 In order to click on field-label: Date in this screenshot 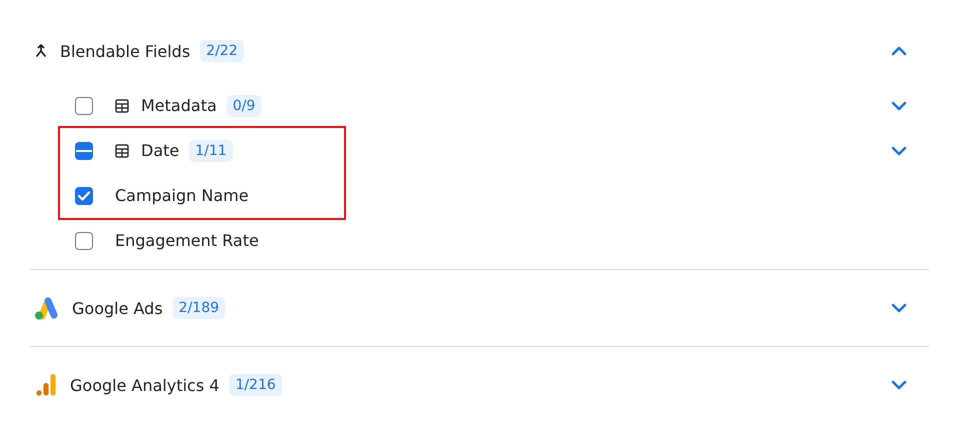, I will do `click(160, 150)`.